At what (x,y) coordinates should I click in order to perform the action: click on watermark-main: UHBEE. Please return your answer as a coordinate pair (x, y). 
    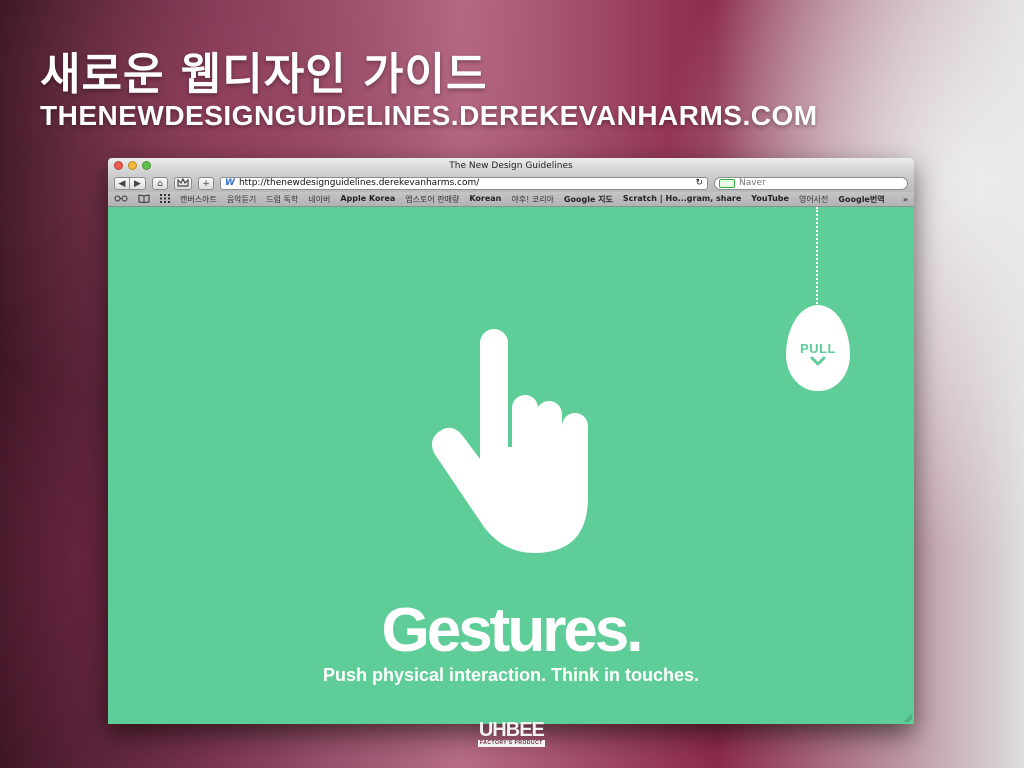
    Looking at the image, I should click on (511, 730).